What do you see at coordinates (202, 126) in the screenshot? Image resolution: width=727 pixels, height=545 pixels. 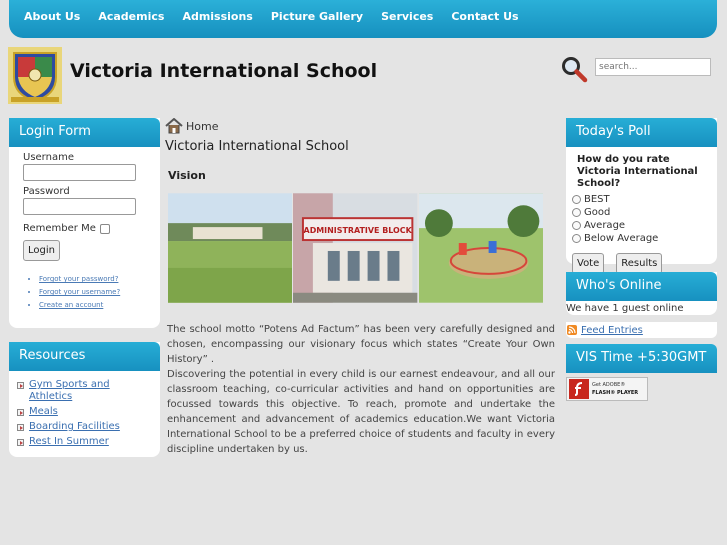 I see `breadcrumb-home: Home` at bounding box center [202, 126].